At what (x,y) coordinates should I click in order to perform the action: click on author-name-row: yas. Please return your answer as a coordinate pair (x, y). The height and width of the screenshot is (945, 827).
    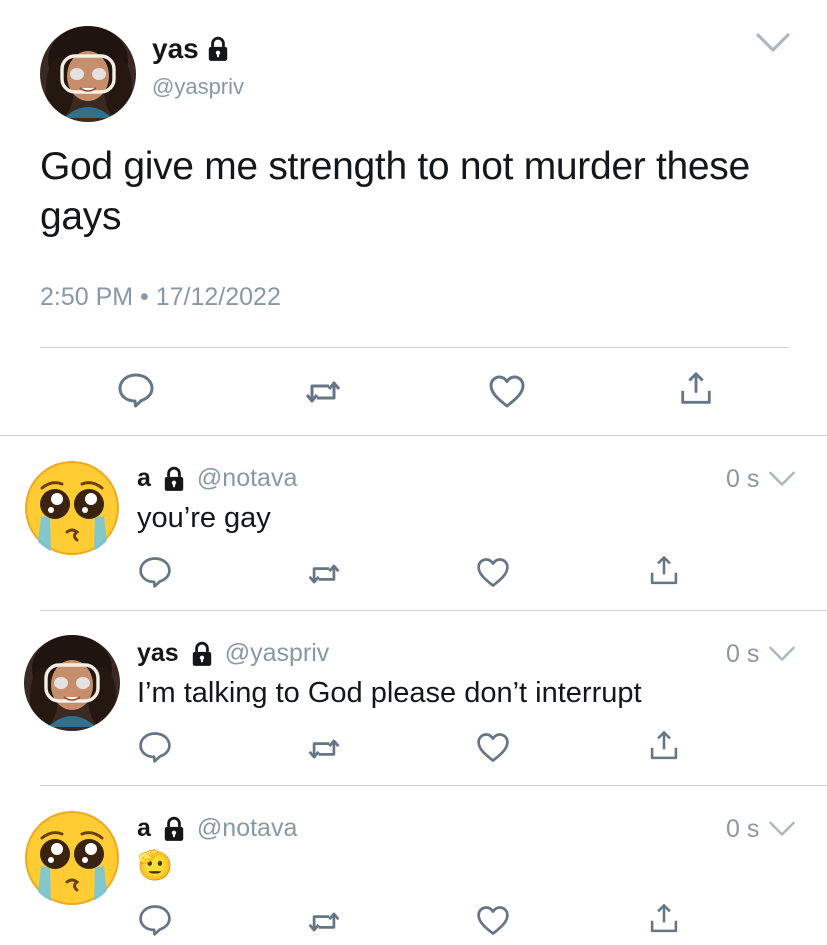
    Looking at the image, I should click on (191, 49).